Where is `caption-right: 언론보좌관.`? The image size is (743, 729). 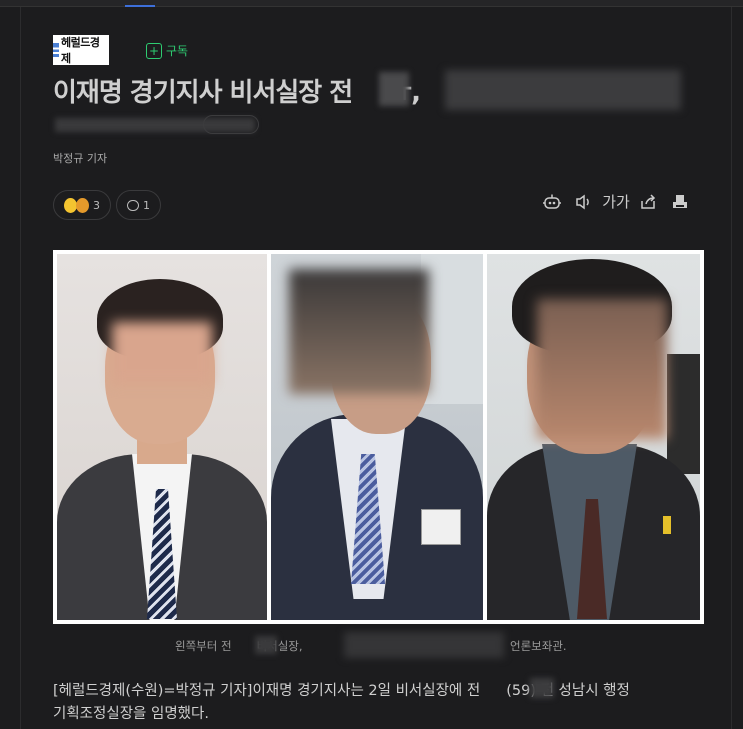
caption-right: 언론보좌관. is located at coordinates (538, 646).